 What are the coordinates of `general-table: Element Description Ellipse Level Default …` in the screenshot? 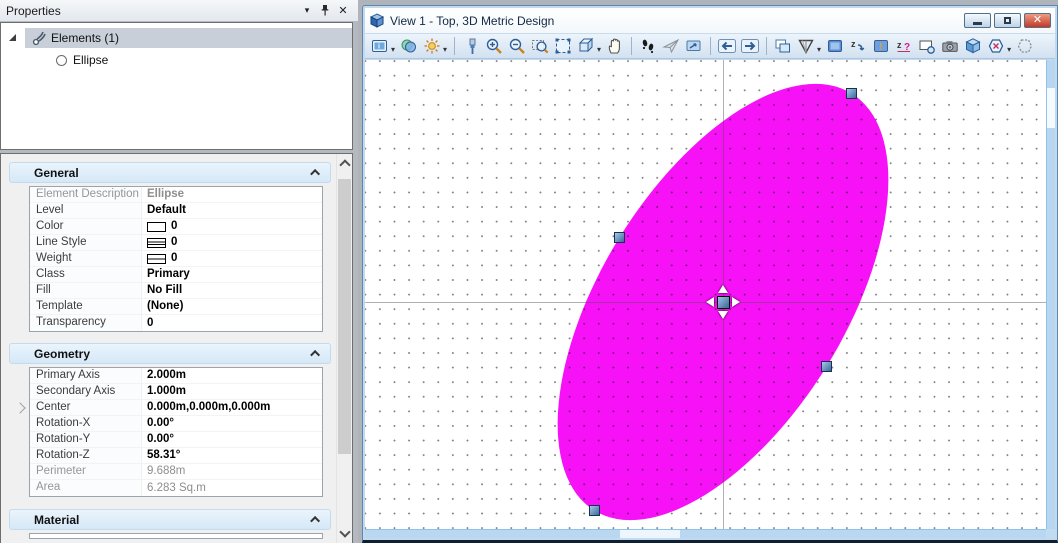 It's located at (176, 259).